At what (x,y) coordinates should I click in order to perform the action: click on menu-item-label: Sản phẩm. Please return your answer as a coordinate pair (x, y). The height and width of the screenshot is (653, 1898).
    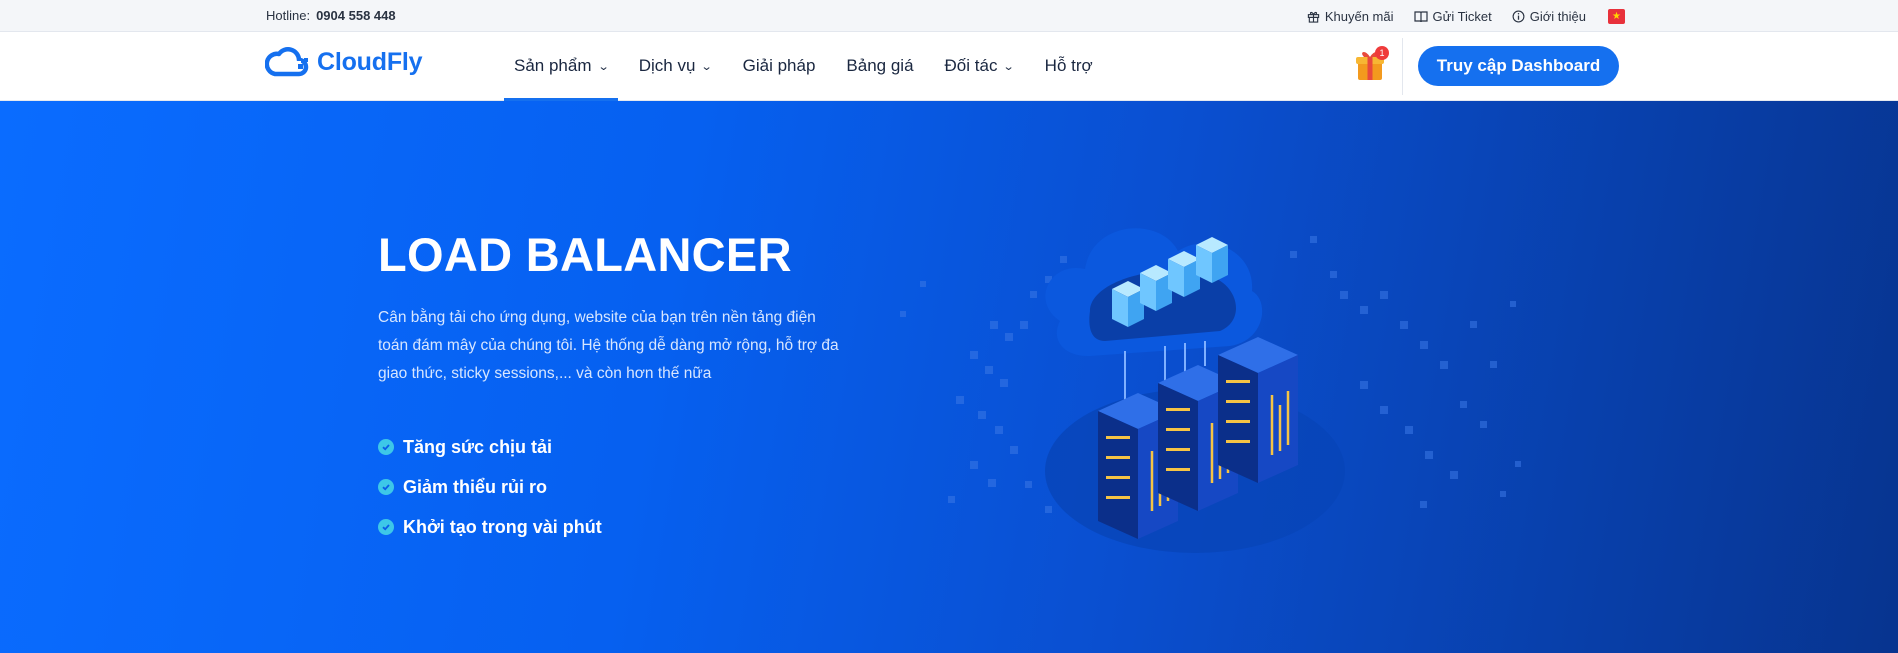
    Looking at the image, I should click on (553, 65).